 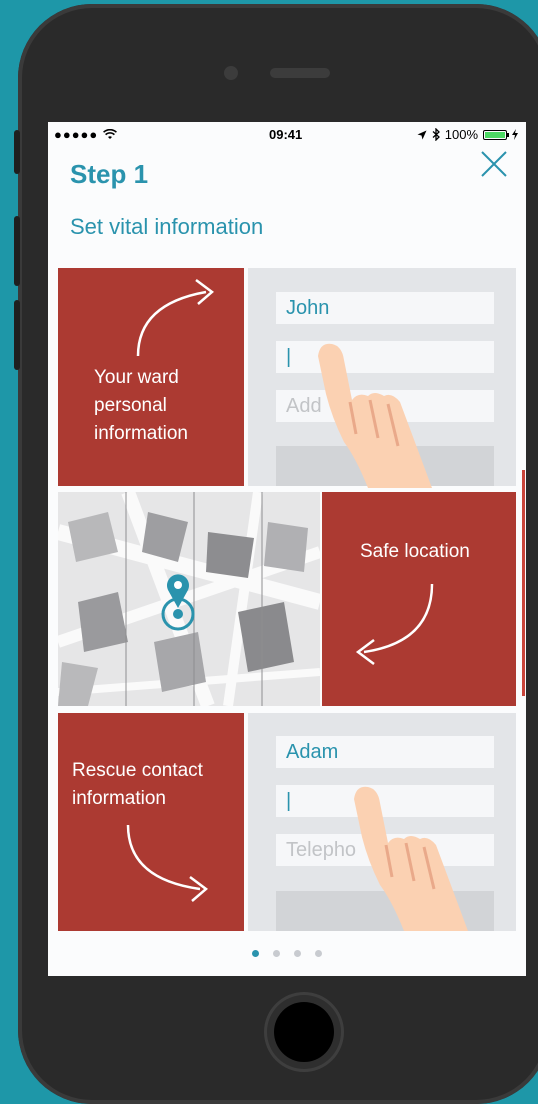 What do you see at coordinates (178, 602) in the screenshot?
I see `map-pin-icon` at bounding box center [178, 602].